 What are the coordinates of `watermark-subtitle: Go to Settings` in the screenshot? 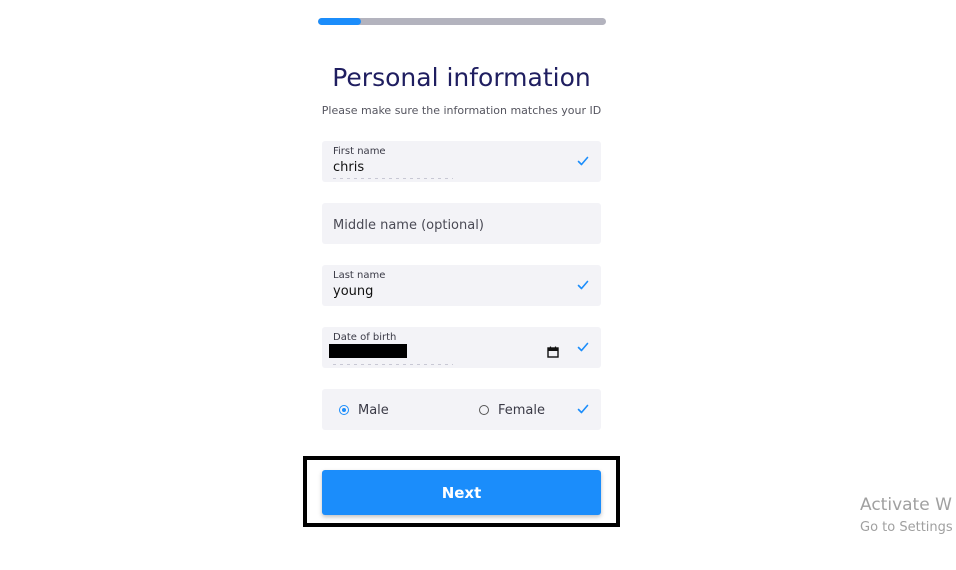 It's located at (906, 527).